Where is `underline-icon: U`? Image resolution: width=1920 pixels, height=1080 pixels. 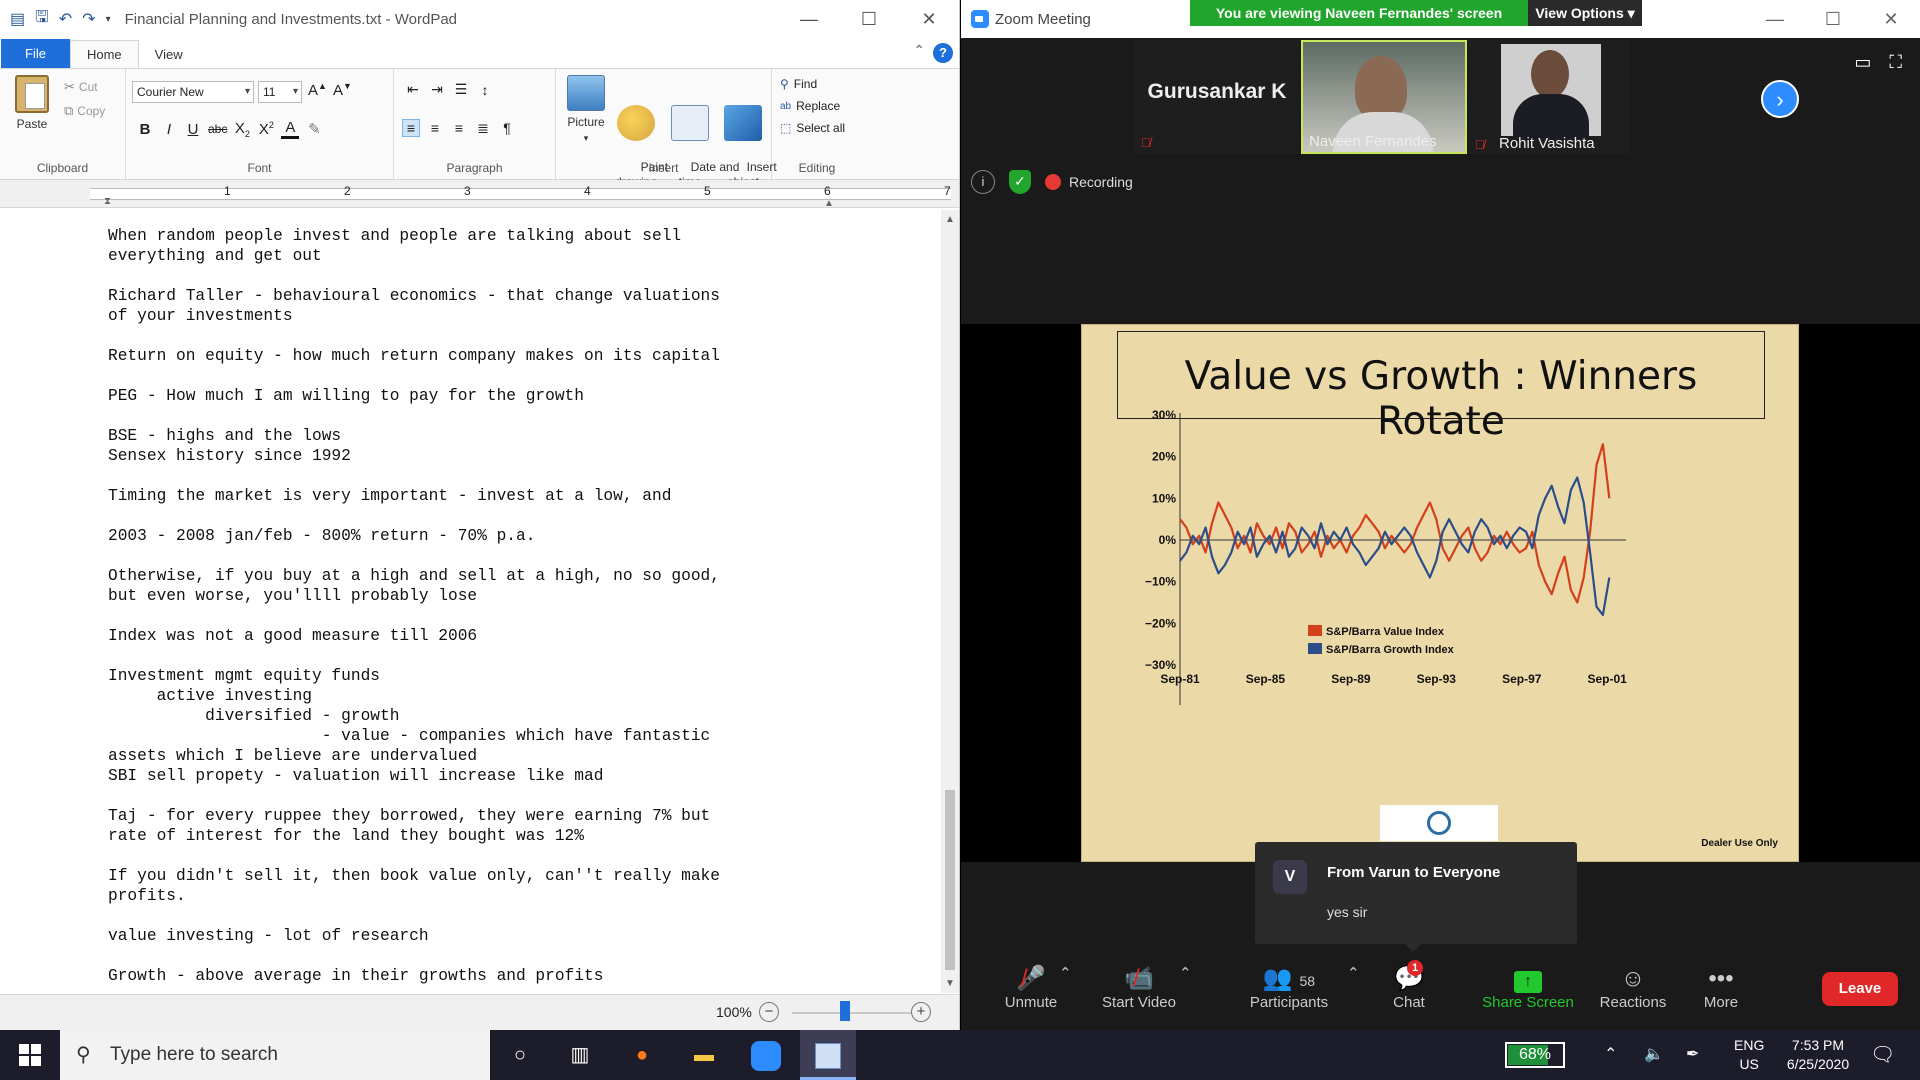
underline-icon: U is located at coordinates (193, 129).